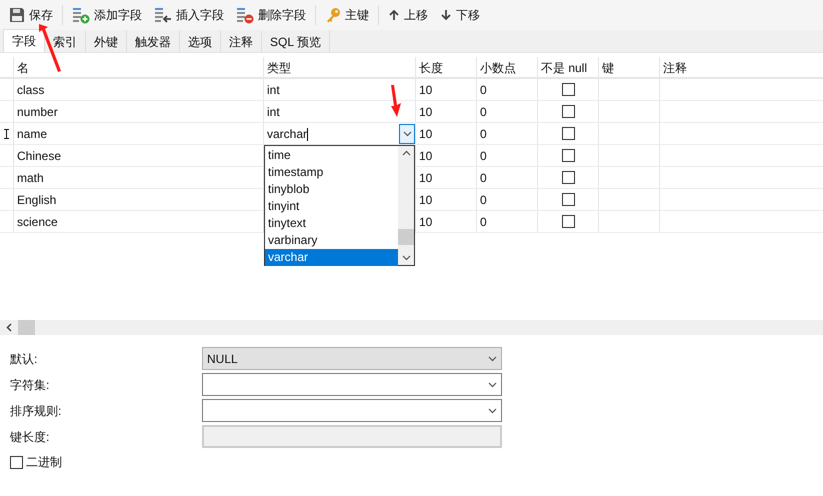 The width and height of the screenshot is (823, 496). What do you see at coordinates (408, 15) in the screenshot?
I see `toolbar-button: 上移` at bounding box center [408, 15].